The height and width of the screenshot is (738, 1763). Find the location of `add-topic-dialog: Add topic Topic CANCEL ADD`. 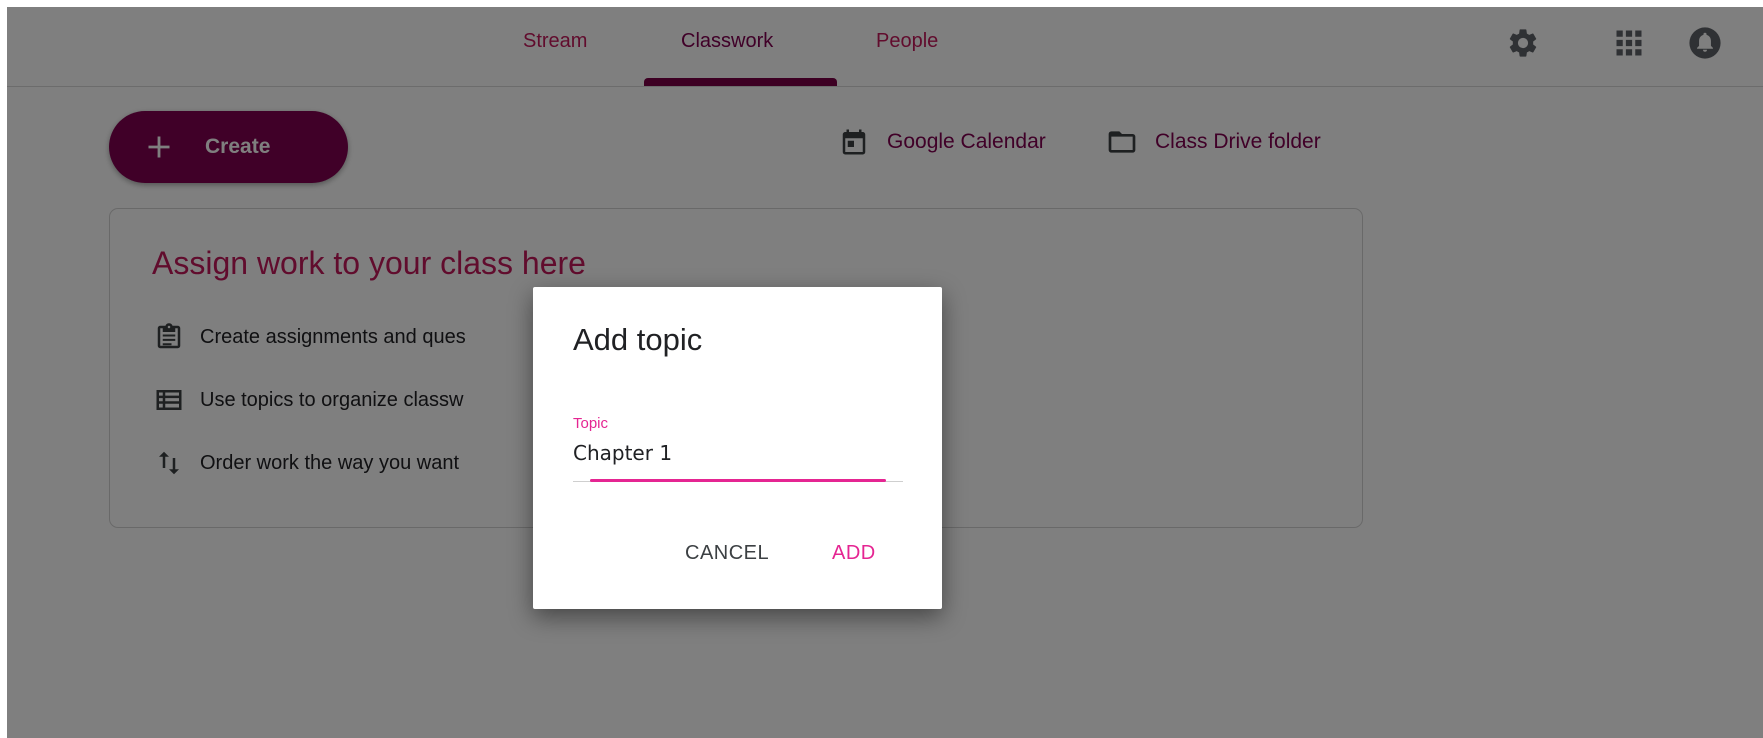

add-topic-dialog: Add topic Topic CANCEL ADD is located at coordinates (737, 448).